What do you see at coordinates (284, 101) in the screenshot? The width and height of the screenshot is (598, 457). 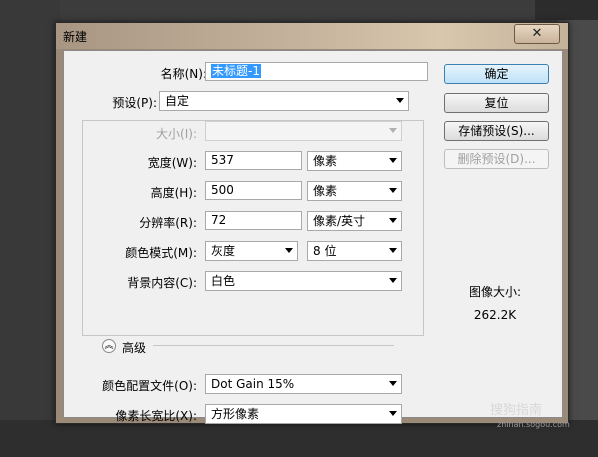 I see `preset-select: 自定` at bounding box center [284, 101].